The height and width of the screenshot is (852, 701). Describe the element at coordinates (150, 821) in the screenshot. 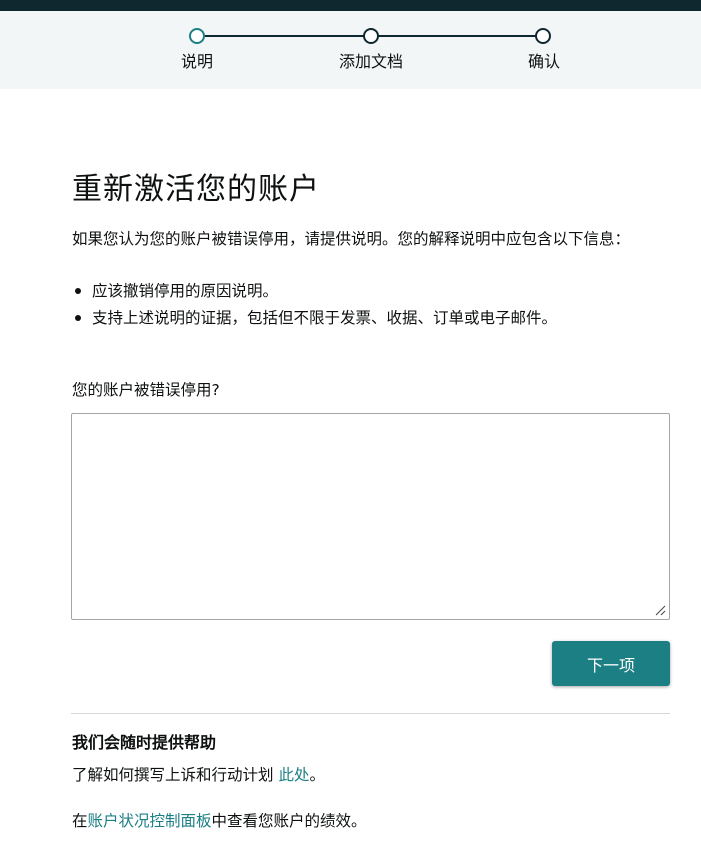

I see `account-health-dashboard-link: 账户状况控制面板` at that location.